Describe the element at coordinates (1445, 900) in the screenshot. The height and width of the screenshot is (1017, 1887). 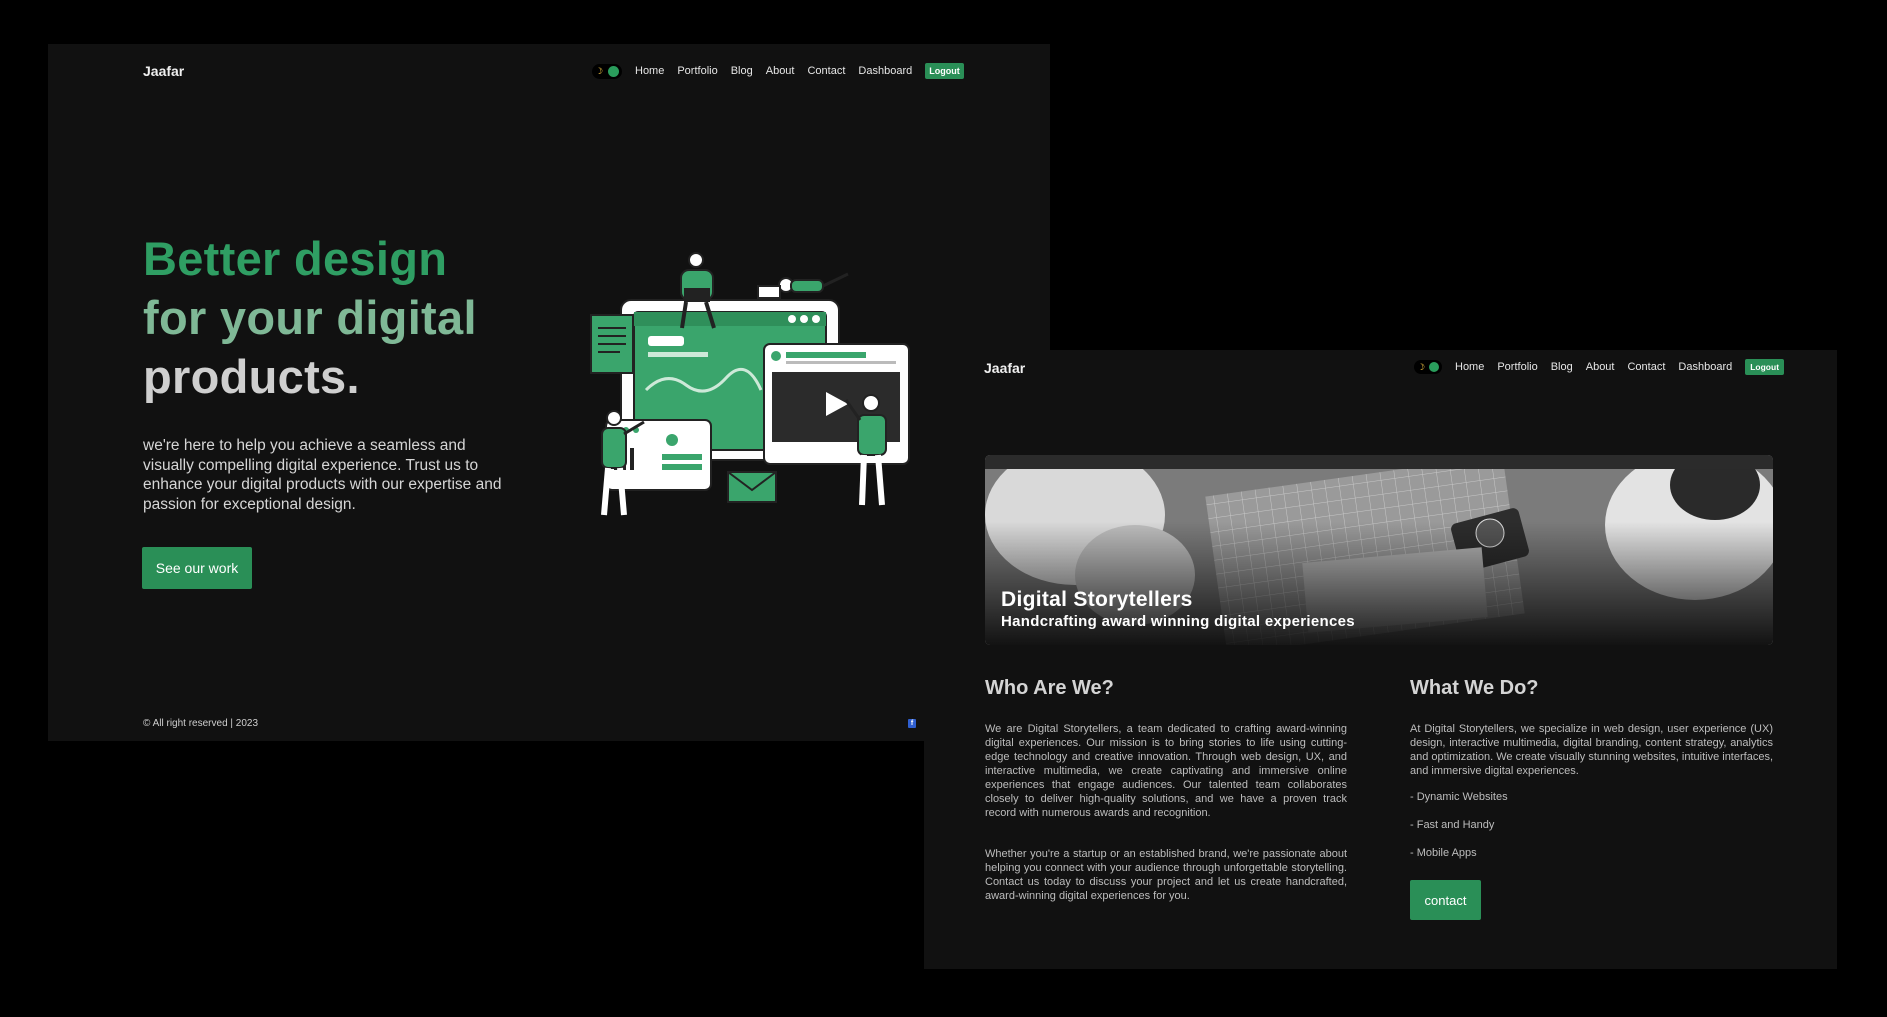
I see `contact-button: contact` at that location.